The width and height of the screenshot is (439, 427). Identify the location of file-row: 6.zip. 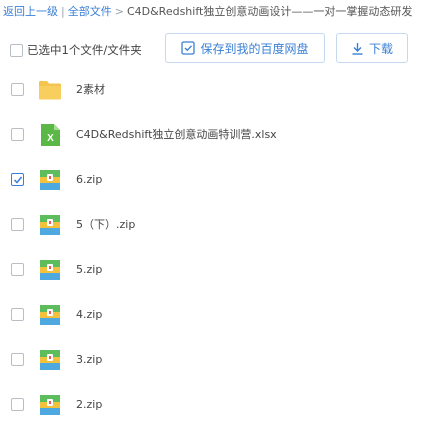
(219, 179).